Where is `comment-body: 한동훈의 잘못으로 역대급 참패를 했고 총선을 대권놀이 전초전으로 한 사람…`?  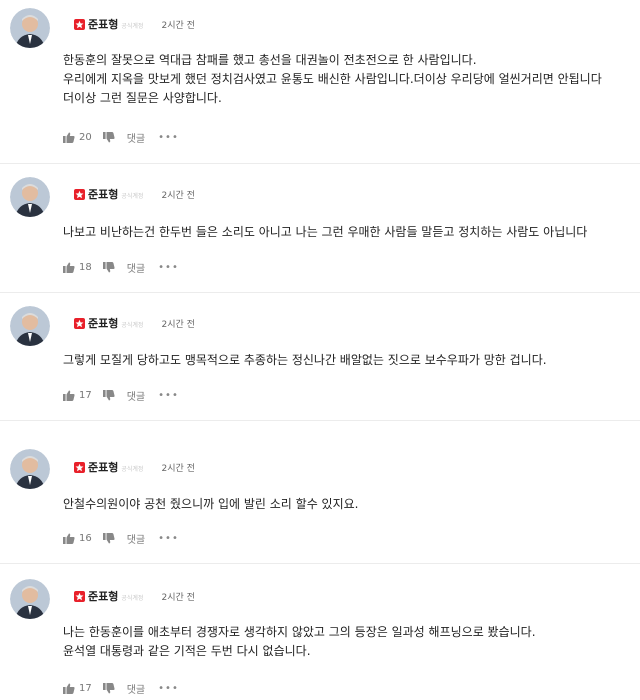
comment-body: 한동훈의 잘못으로 역대급 참패를 했고 총선을 대권놀이 전초전으로 한 사람… is located at coordinates (351, 79).